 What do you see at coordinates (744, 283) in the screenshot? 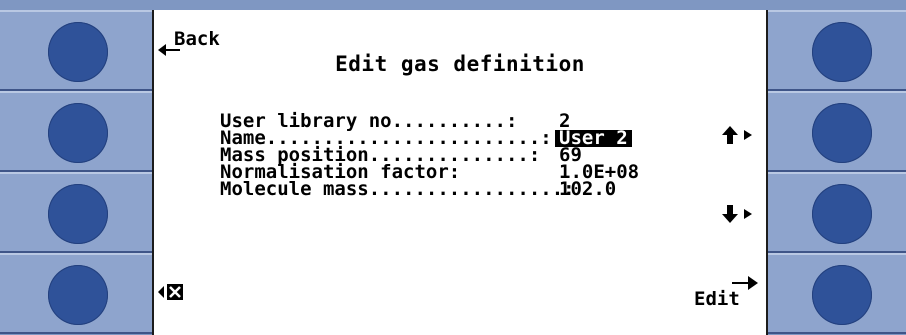
I see `edit-arrow-icon` at bounding box center [744, 283].